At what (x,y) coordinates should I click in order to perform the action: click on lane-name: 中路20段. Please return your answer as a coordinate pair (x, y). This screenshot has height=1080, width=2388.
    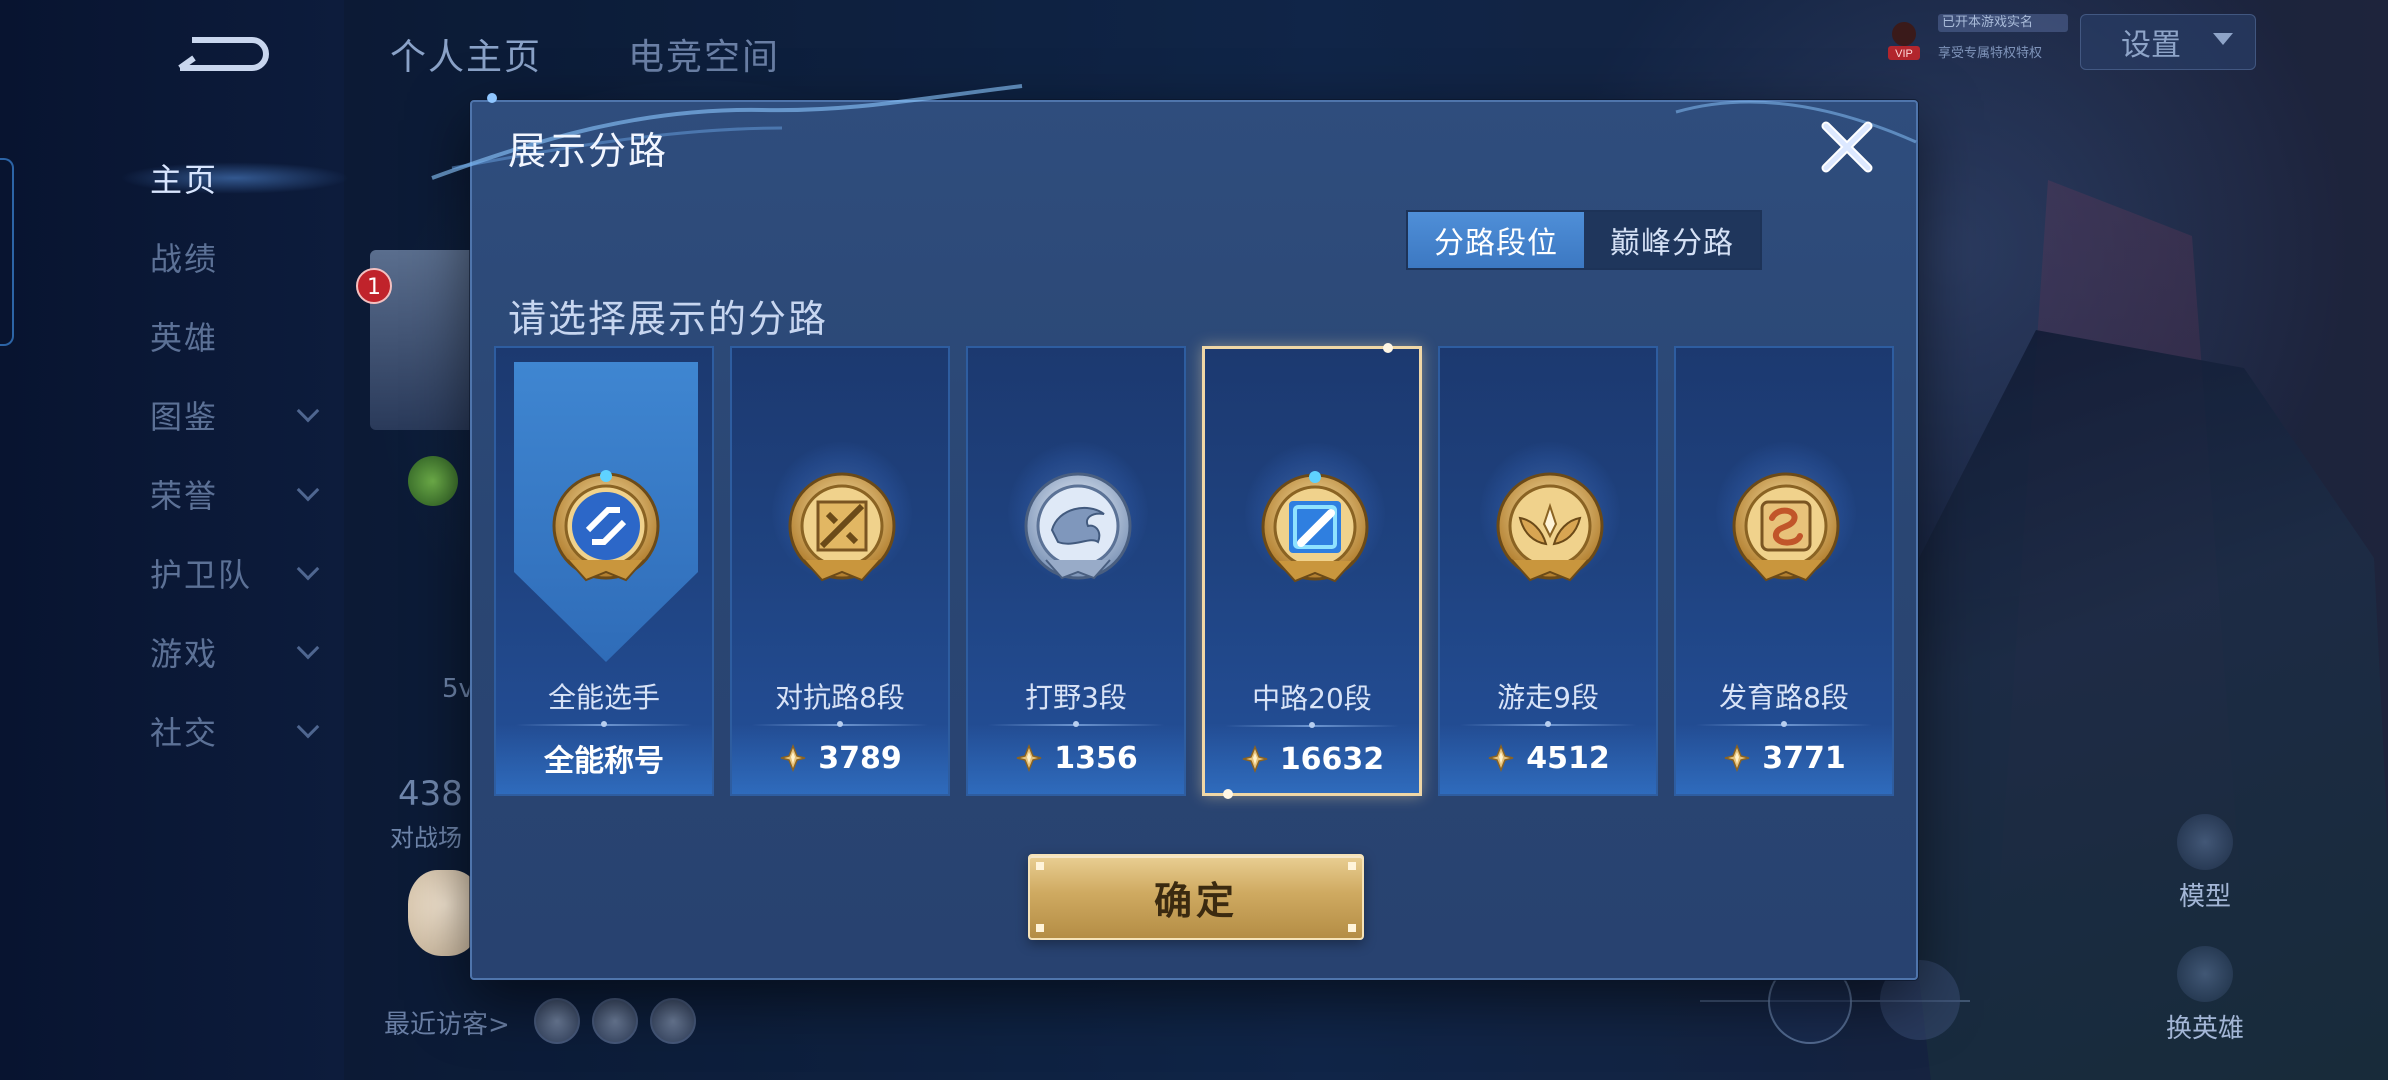
    Looking at the image, I should click on (1312, 698).